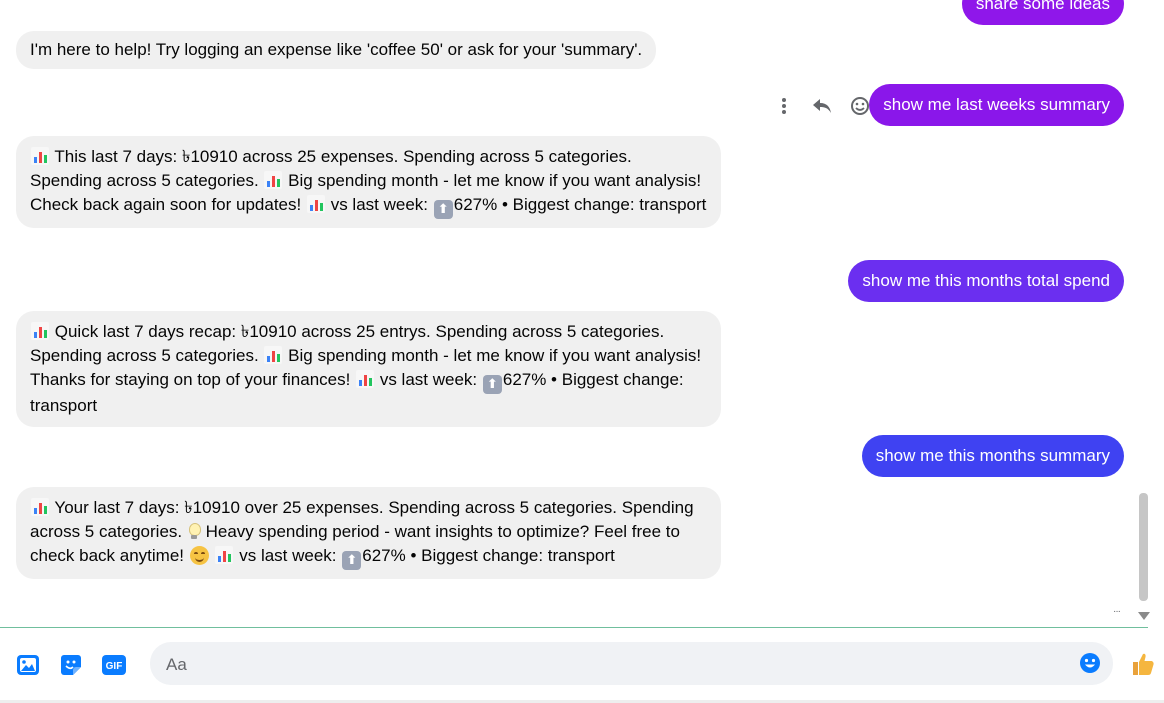  I want to click on composer-divider, so click(574, 627).